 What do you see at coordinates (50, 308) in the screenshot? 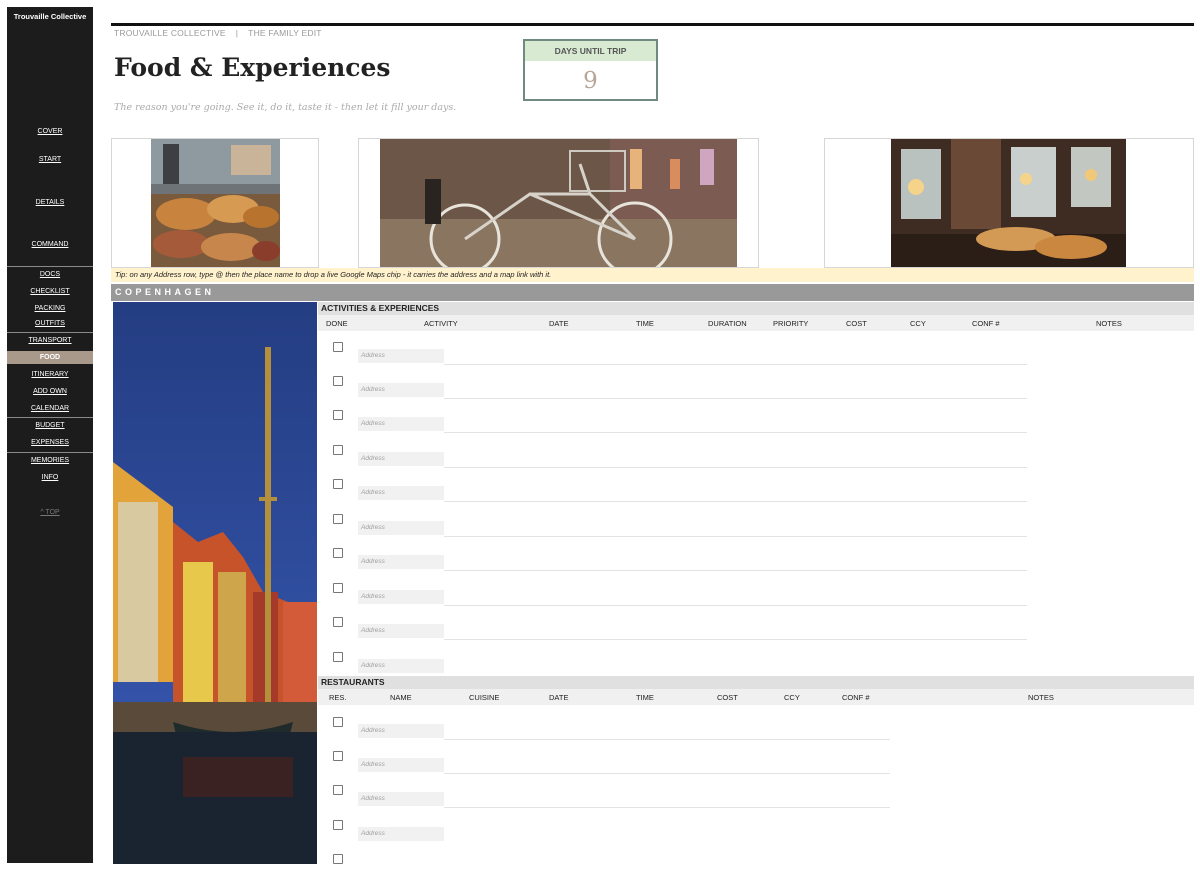
I see `sidebar-item-packing: PACKING` at bounding box center [50, 308].